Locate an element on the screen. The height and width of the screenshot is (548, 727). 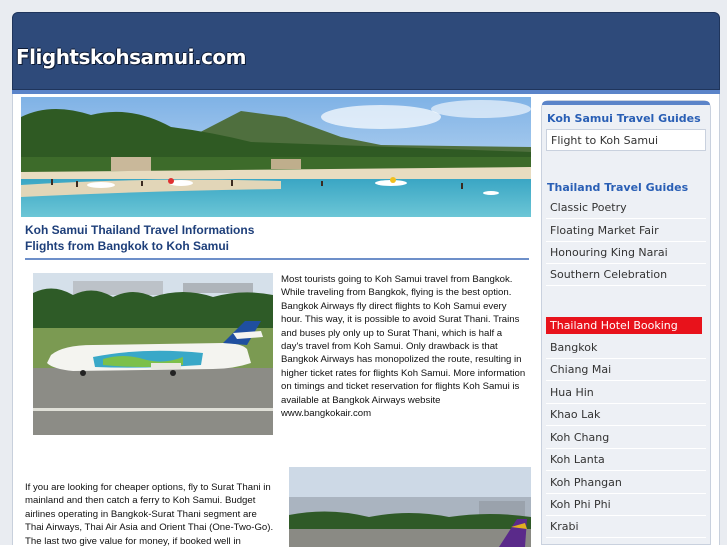
sidebar-item-bangkok: Bangkok is located at coordinates (626, 348).